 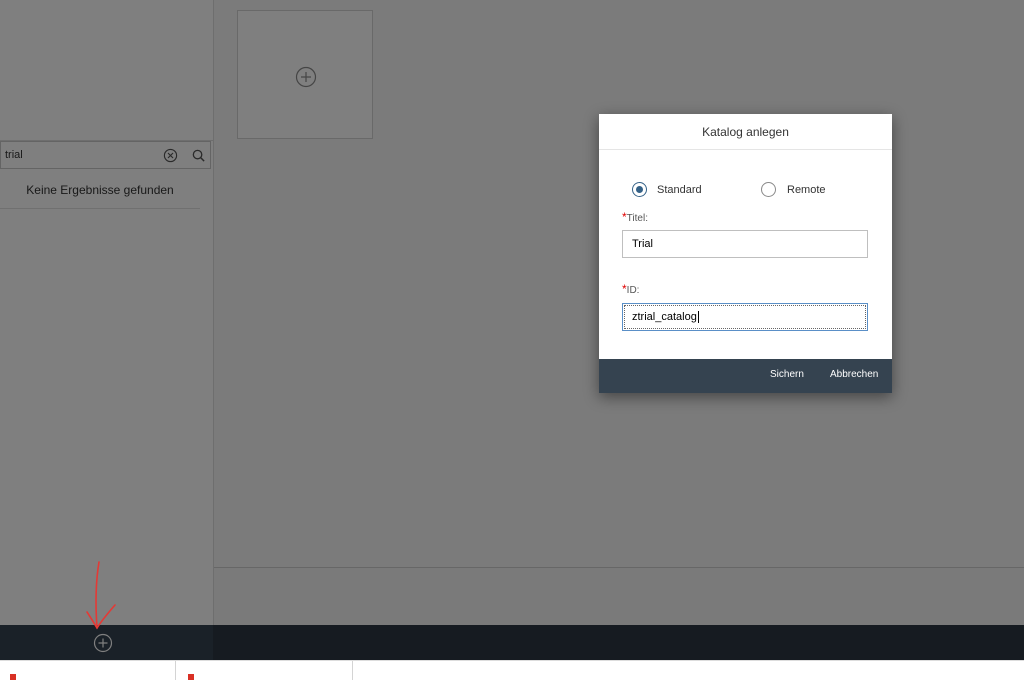 What do you see at coordinates (698, 317) in the screenshot?
I see `text-caret` at bounding box center [698, 317].